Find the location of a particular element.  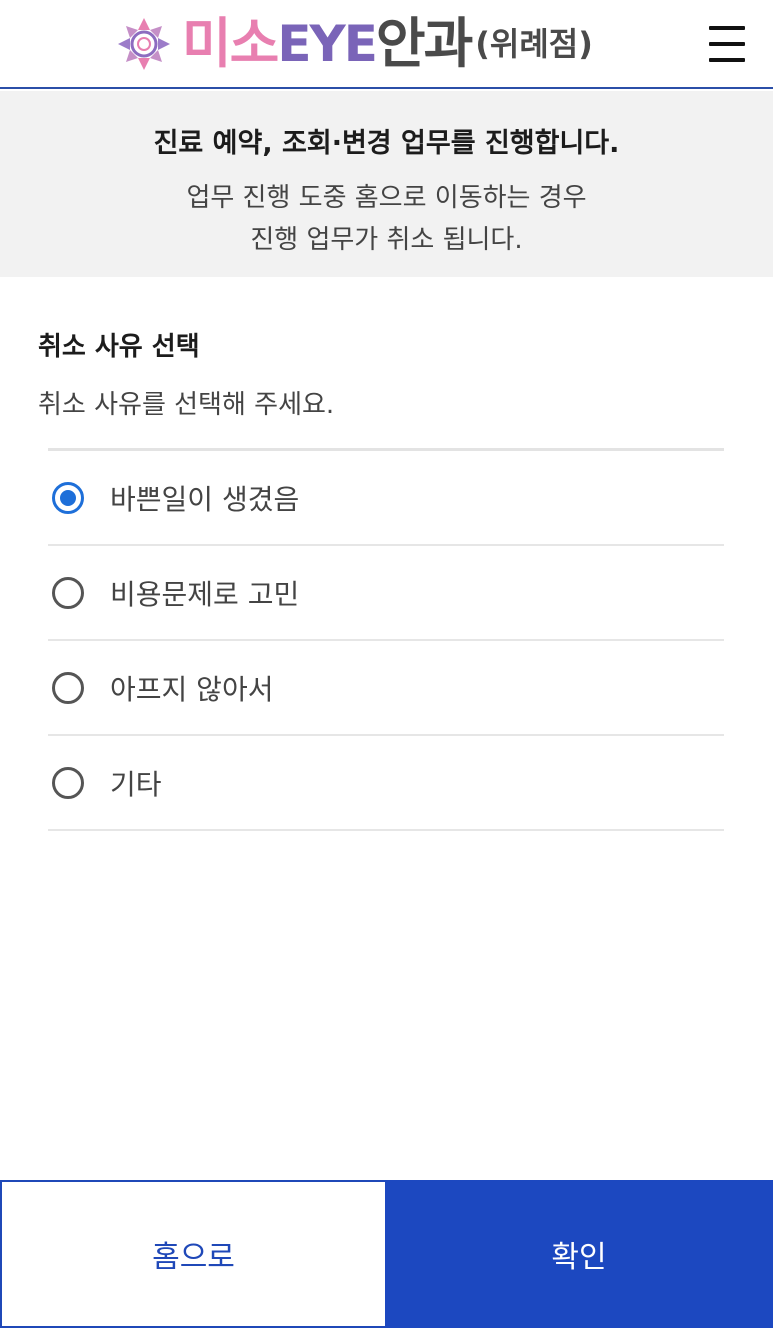

confirm-button: 확인 is located at coordinates (579, 1254).